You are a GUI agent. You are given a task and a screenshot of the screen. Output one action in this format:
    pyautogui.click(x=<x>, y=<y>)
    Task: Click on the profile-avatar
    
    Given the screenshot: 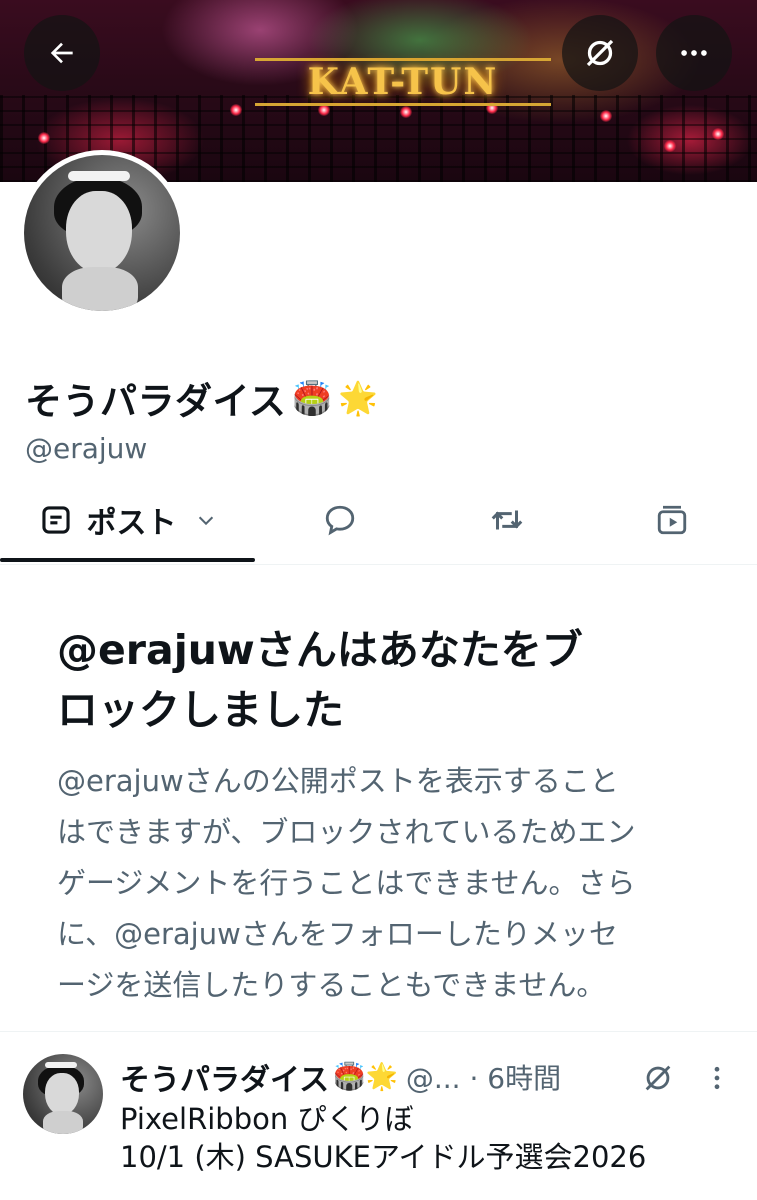 What is the action you would take?
    pyautogui.click(x=102, y=233)
    